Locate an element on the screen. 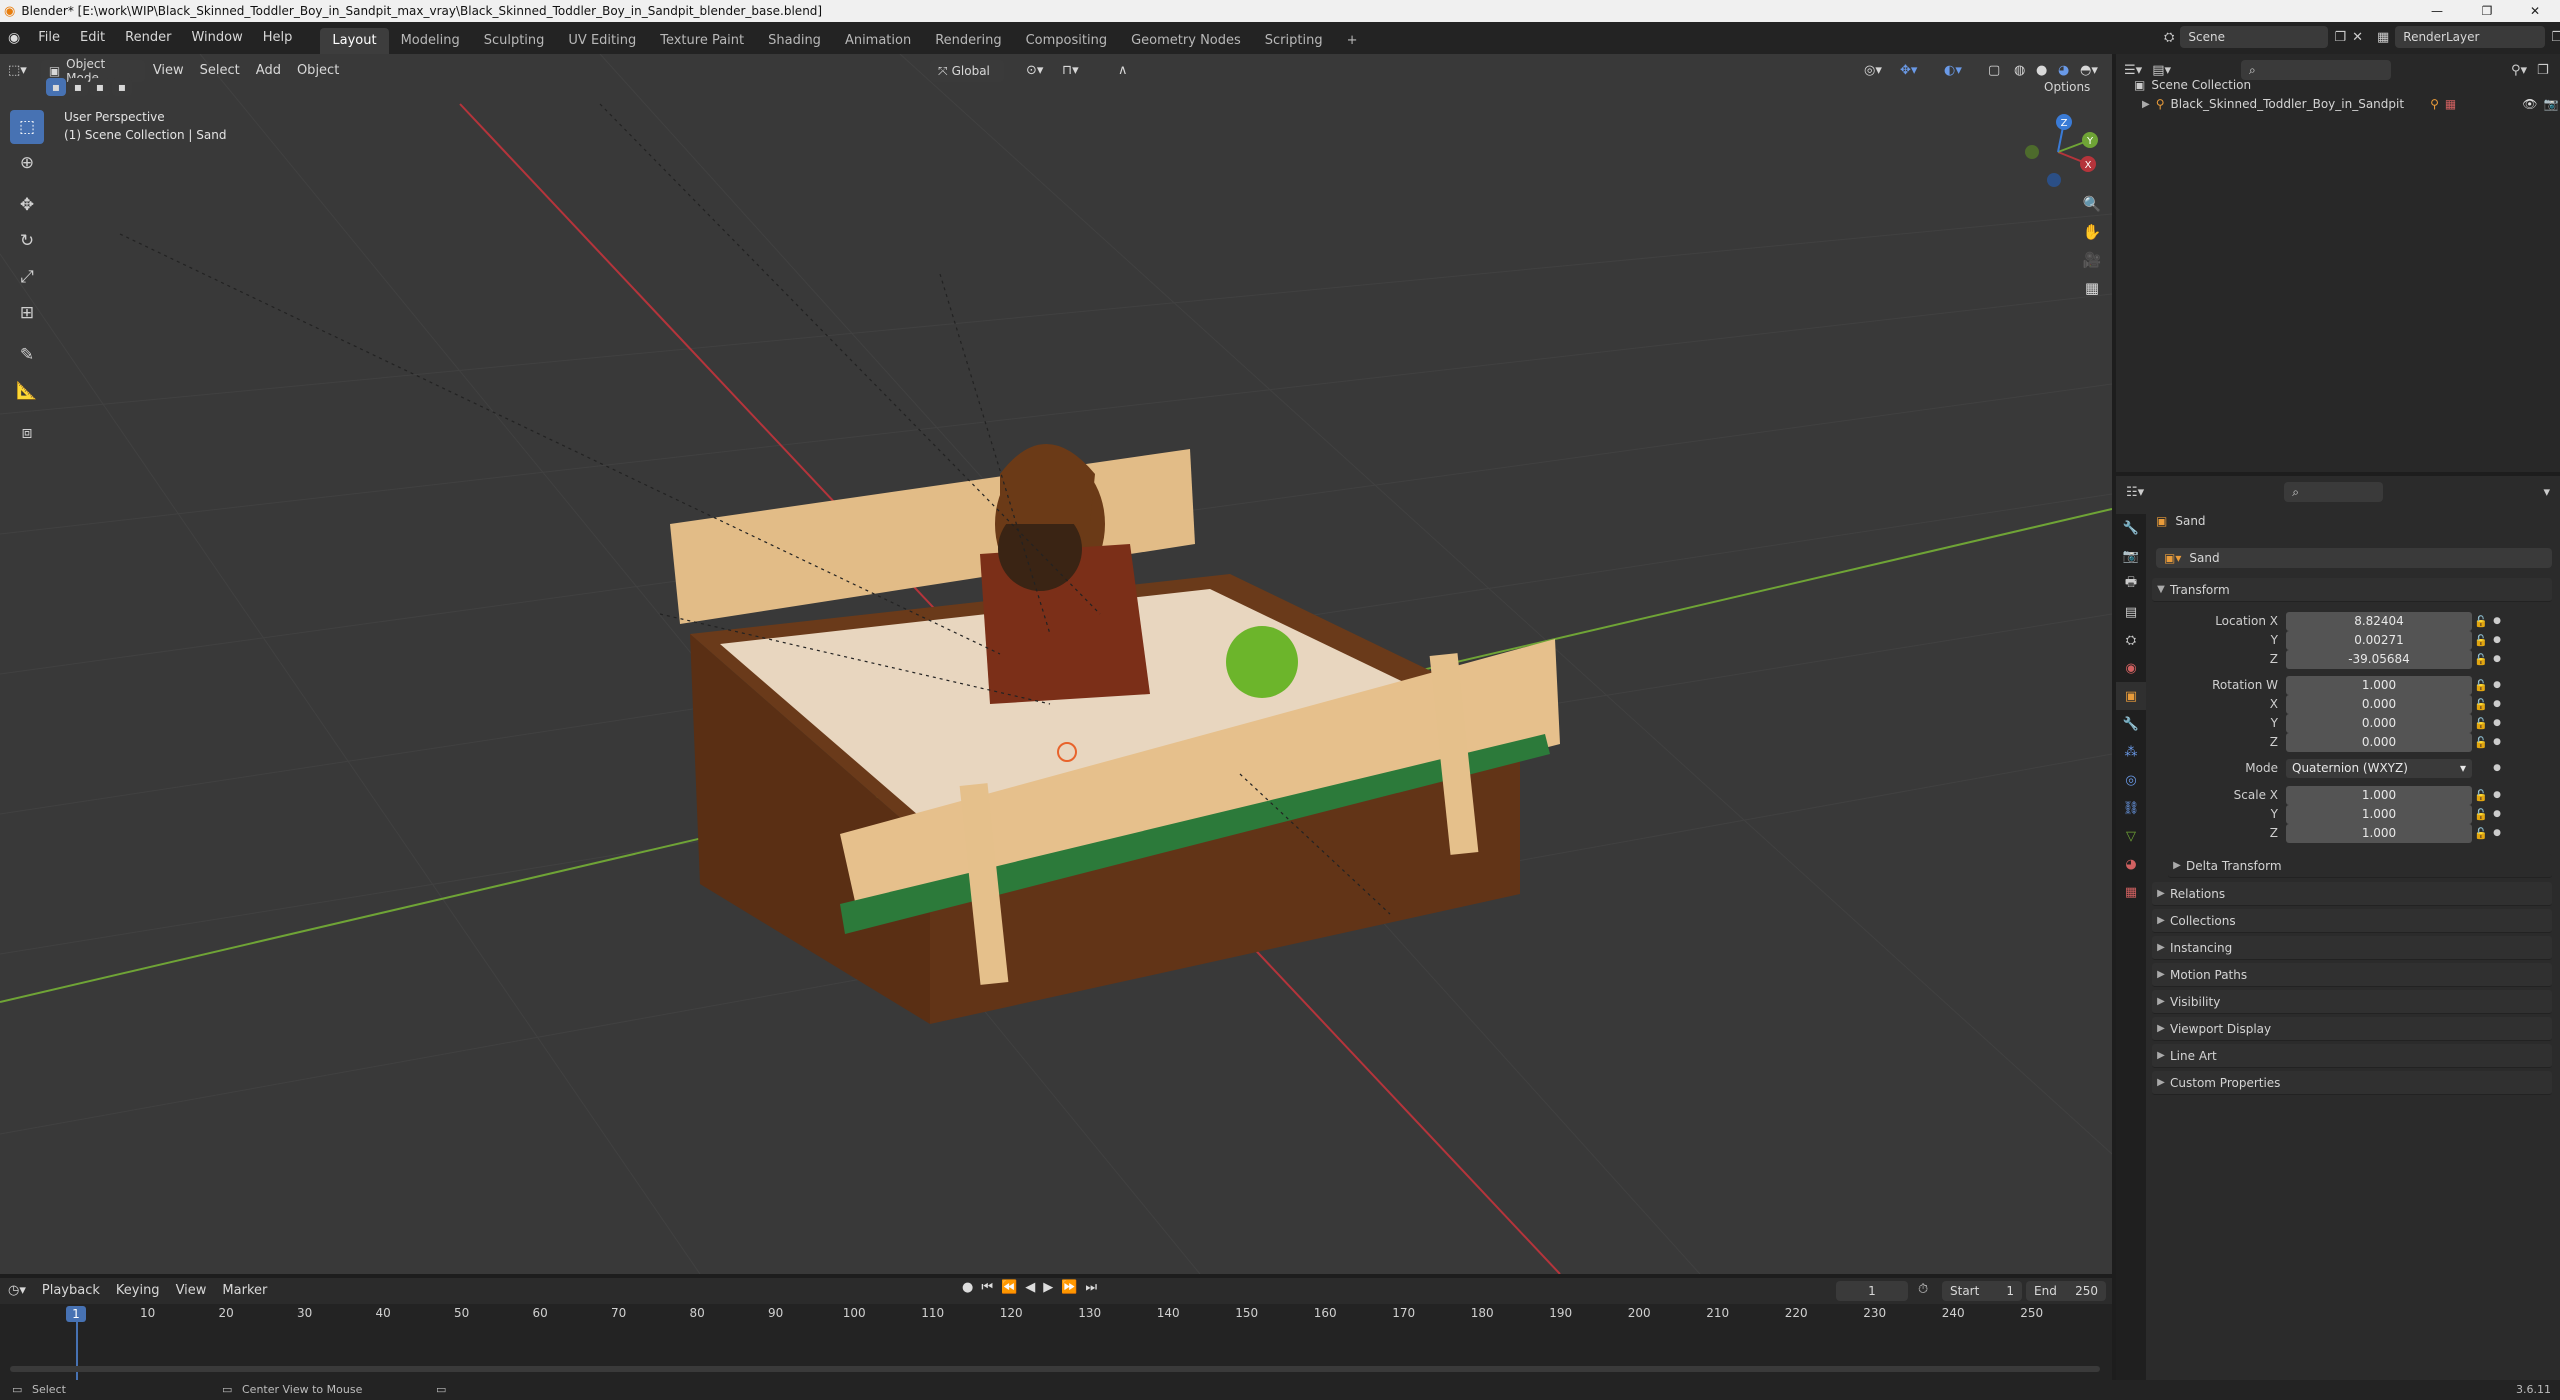 The image size is (2560, 1400). snap-icon: ⊓▾ is located at coordinates (1070, 71).